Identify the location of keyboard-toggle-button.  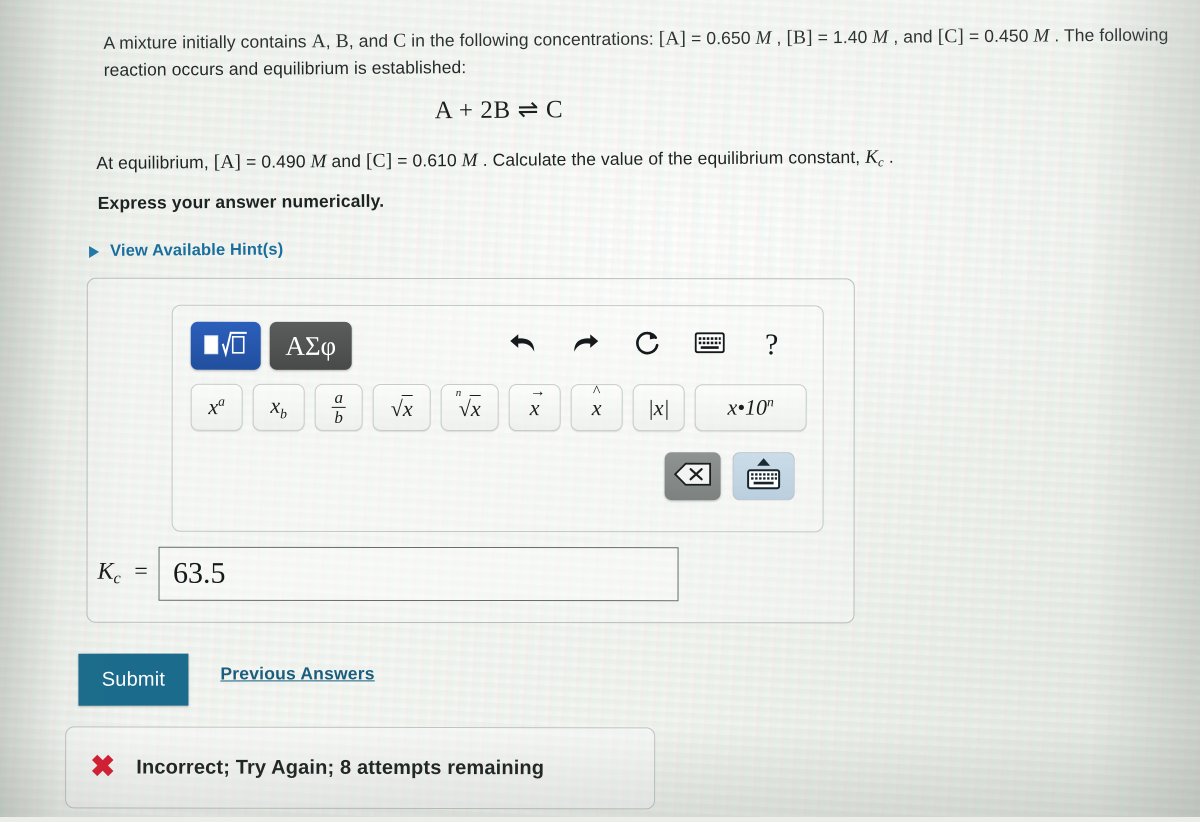
(763, 476).